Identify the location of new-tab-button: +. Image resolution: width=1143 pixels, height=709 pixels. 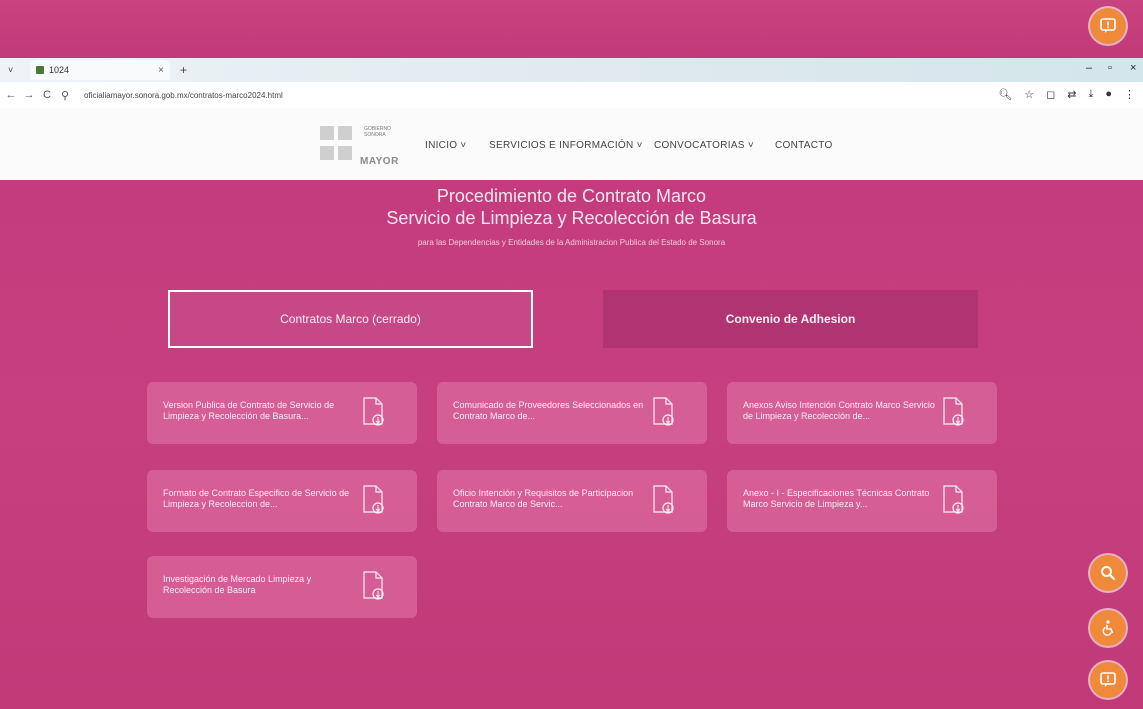
(183, 70).